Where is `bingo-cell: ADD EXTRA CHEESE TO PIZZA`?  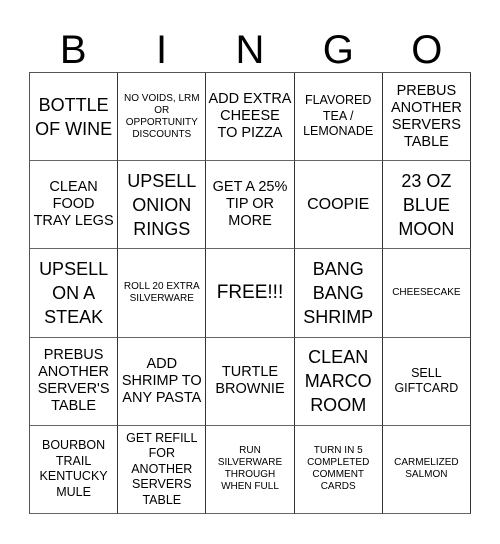
bingo-cell: ADD EXTRA CHEESE TO PIZZA is located at coordinates (250, 117).